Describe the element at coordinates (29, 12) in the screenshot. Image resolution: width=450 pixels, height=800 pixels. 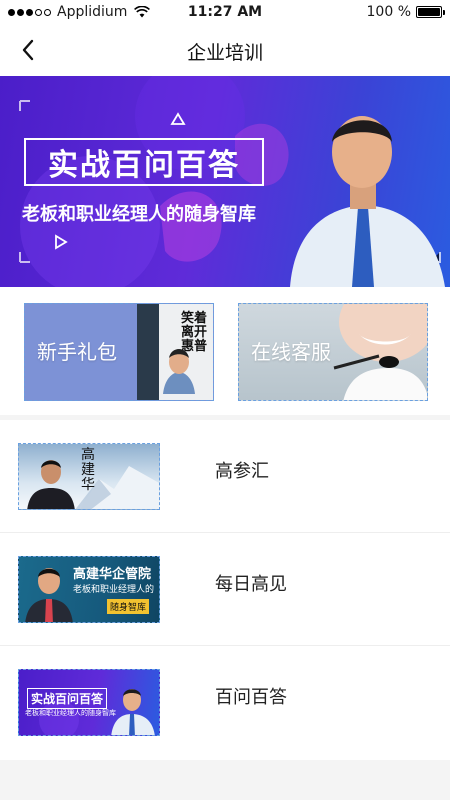
I see `signal-strength-icon` at that location.